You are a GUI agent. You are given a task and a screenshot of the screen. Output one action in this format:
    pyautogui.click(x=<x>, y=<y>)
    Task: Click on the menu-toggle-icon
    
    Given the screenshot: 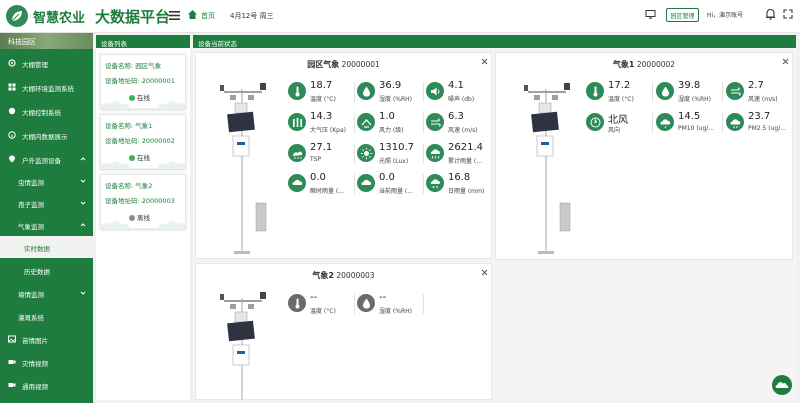 What is the action you would take?
    pyautogui.click(x=174, y=15)
    